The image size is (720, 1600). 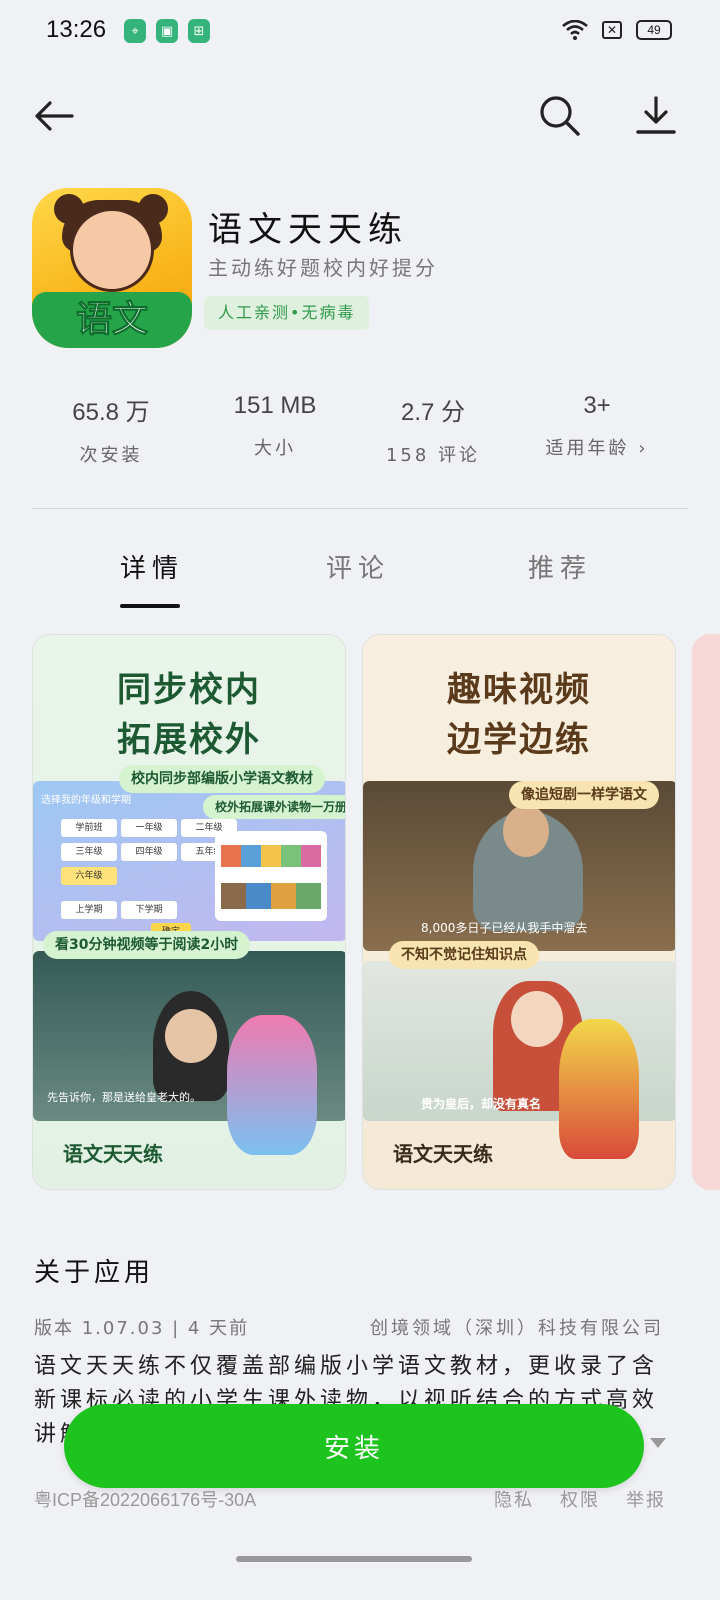 I want to click on back-arrow-icon, so click(x=54, y=116).